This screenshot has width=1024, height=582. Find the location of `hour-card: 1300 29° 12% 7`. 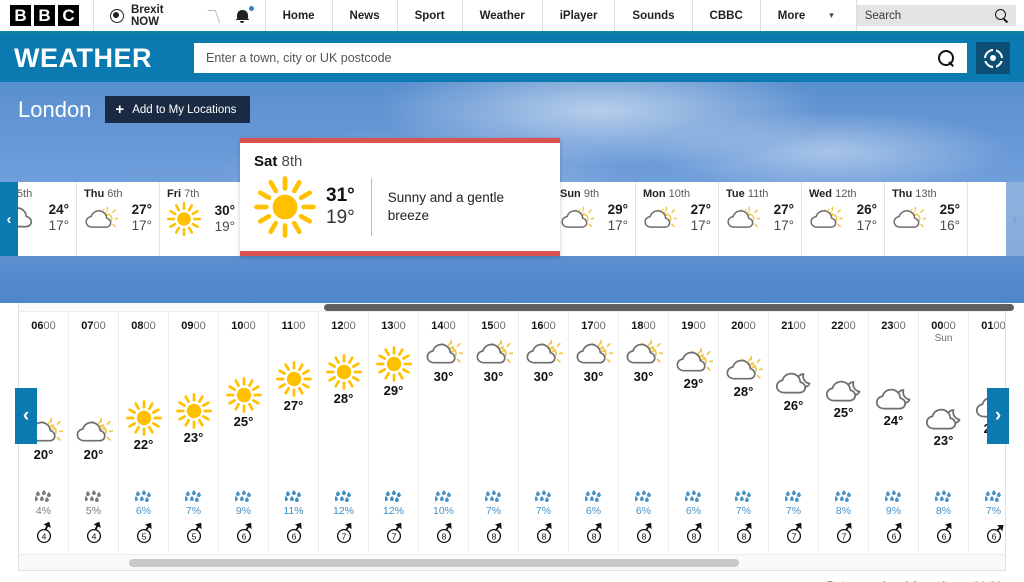

hour-card: 1300 29° 12% 7 is located at coordinates (394, 432).